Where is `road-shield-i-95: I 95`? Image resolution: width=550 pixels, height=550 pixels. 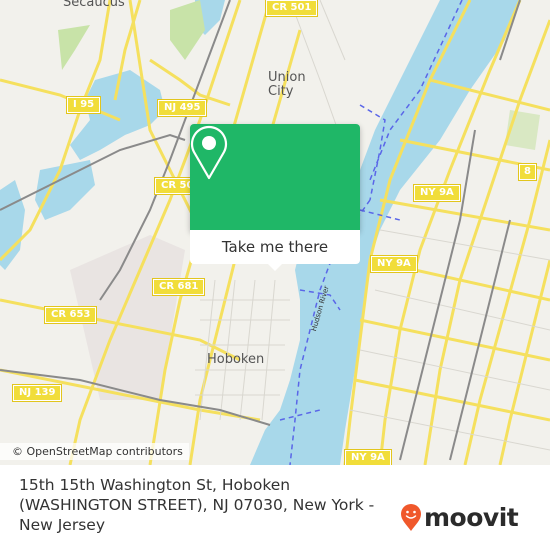
road-shield-i-95: I 95 is located at coordinates (83, 105).